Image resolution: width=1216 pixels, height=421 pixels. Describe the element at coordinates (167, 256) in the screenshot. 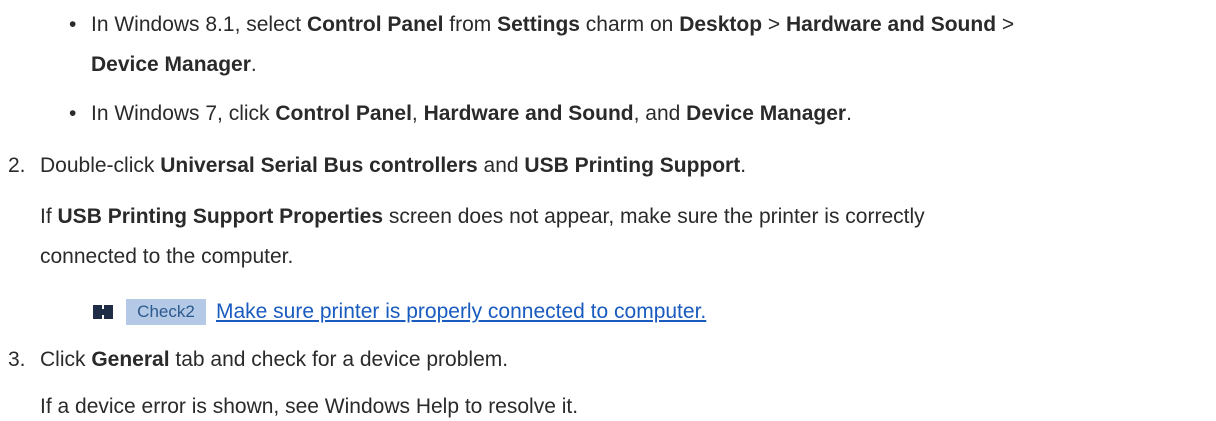

I see `step-2-note-line-2: connected to the computer.` at that location.